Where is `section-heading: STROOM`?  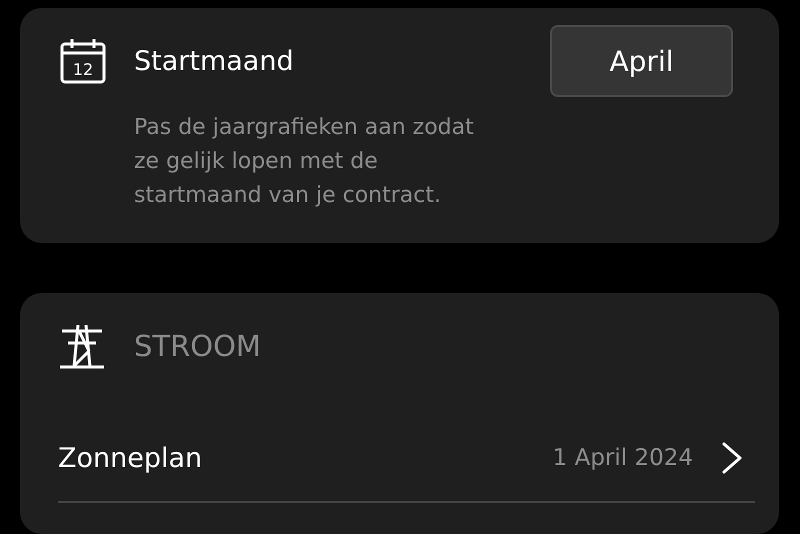 section-heading: STROOM is located at coordinates (197, 346).